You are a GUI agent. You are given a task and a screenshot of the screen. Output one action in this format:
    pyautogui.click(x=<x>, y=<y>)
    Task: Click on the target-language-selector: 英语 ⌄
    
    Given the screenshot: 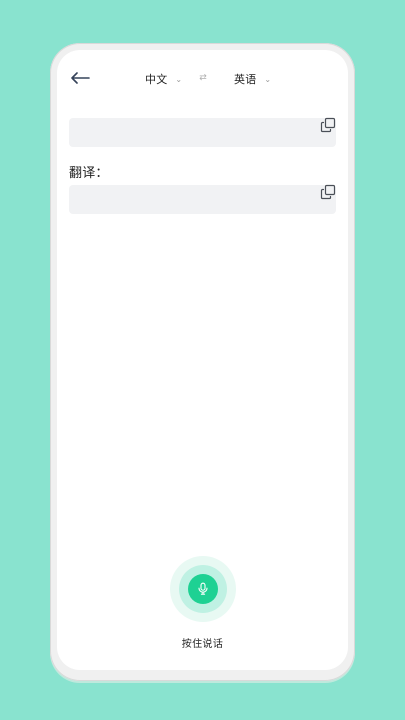 What is the action you would take?
    pyautogui.click(x=252, y=79)
    